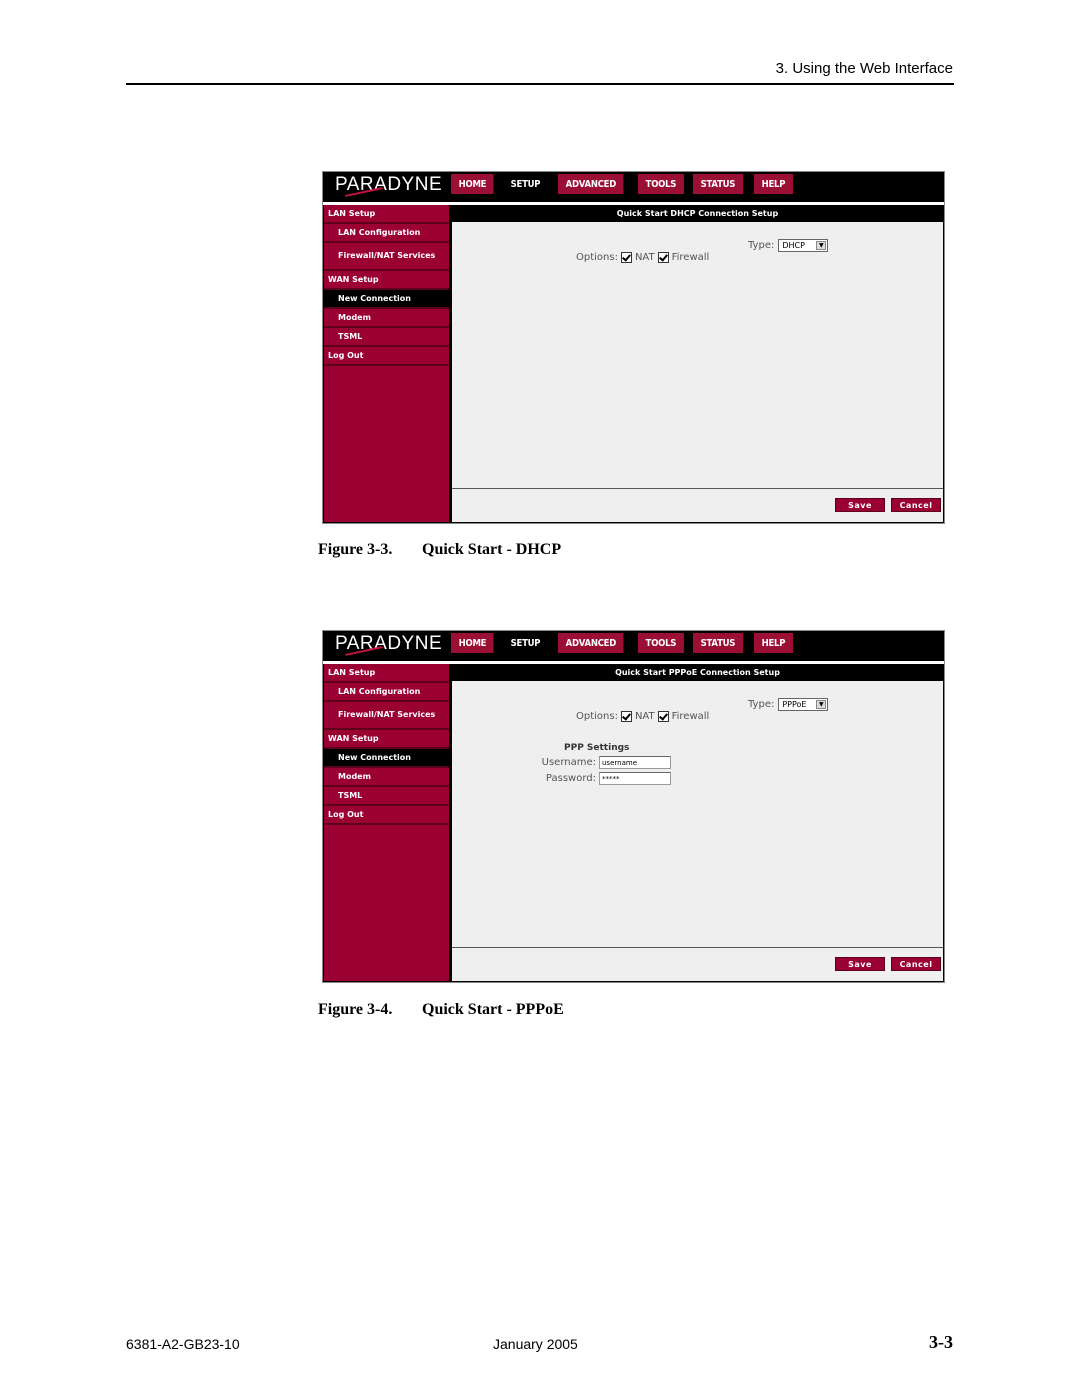  I want to click on type-select: DHCP ▼, so click(803, 245).